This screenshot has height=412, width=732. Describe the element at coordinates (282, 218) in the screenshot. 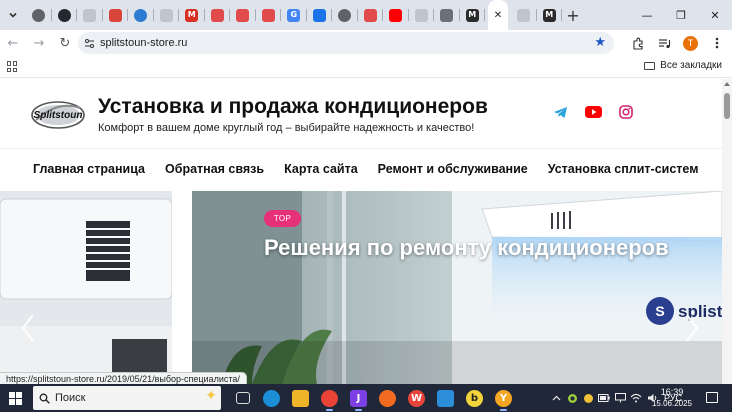

I see `slide-category-badge: TOP` at that location.